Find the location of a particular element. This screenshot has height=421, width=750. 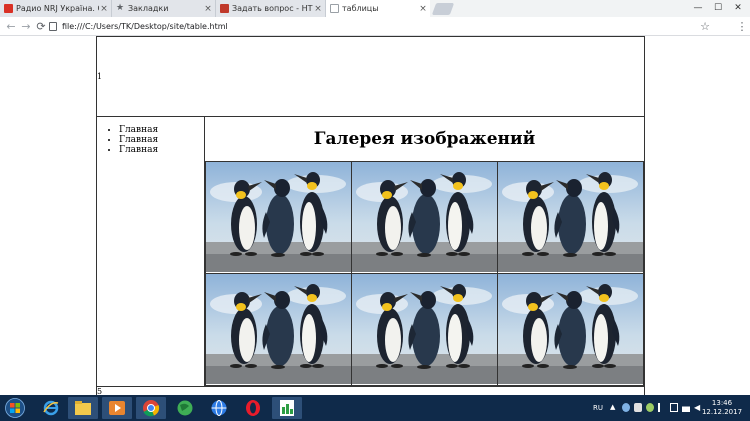

system-clock: 13:46 12.12.2017 is located at coordinates (722, 408).